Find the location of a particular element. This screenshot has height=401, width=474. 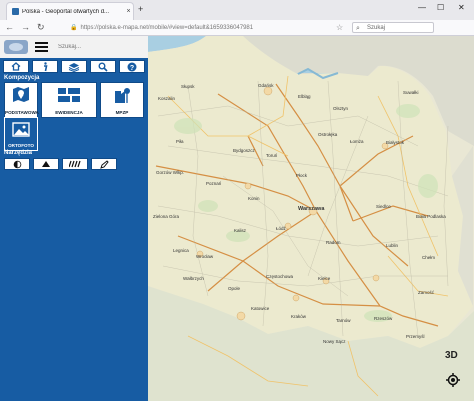

map-label: Zielona Góra is located at coordinates (166, 216).